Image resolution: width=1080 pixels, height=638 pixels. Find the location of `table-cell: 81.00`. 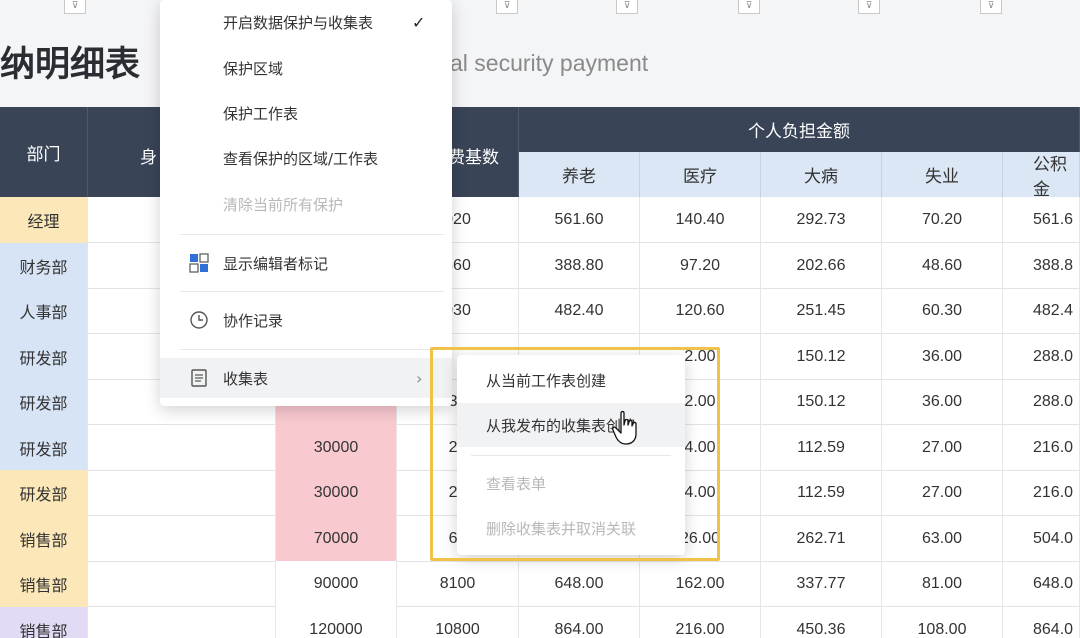

table-cell: 81.00 is located at coordinates (942, 584).